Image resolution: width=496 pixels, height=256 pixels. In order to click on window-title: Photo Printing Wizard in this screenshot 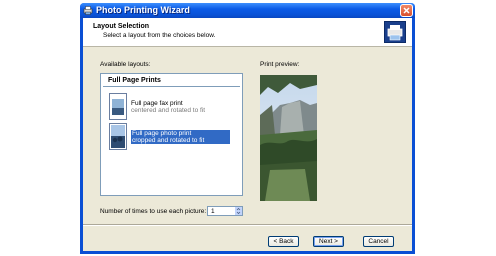, I will do `click(143, 10)`.